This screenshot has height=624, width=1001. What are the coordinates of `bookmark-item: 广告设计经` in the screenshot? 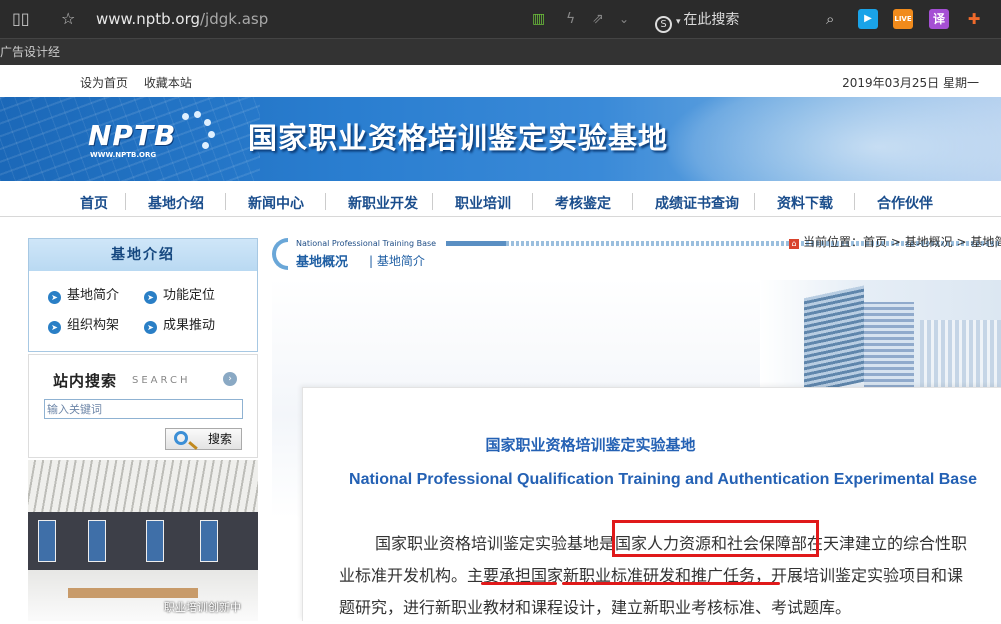 It's located at (30, 52).